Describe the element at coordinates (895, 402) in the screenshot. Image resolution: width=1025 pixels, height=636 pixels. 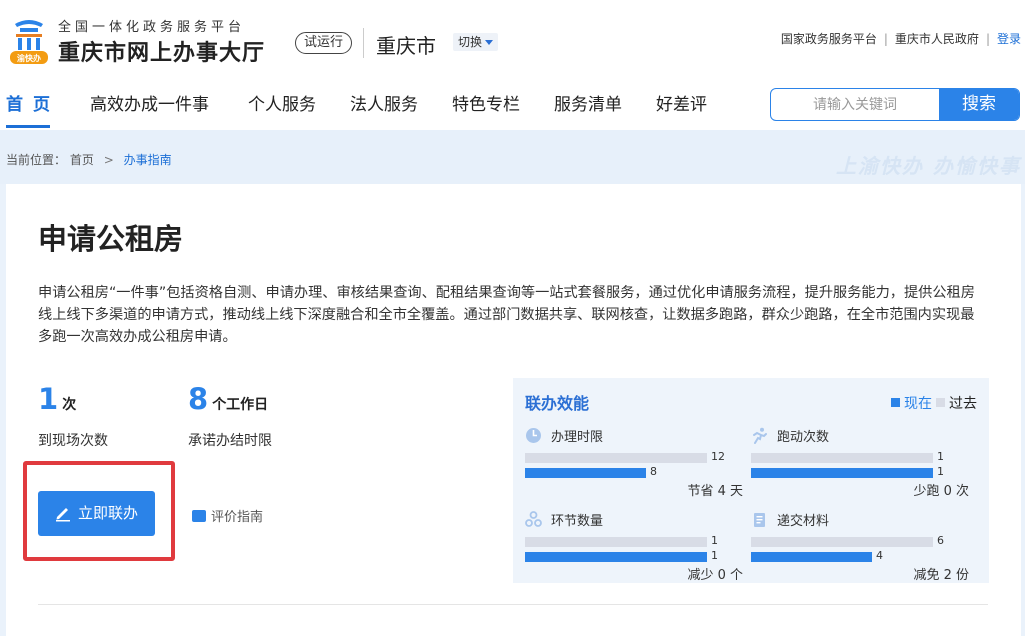
I see `legend-now-swatch` at that location.